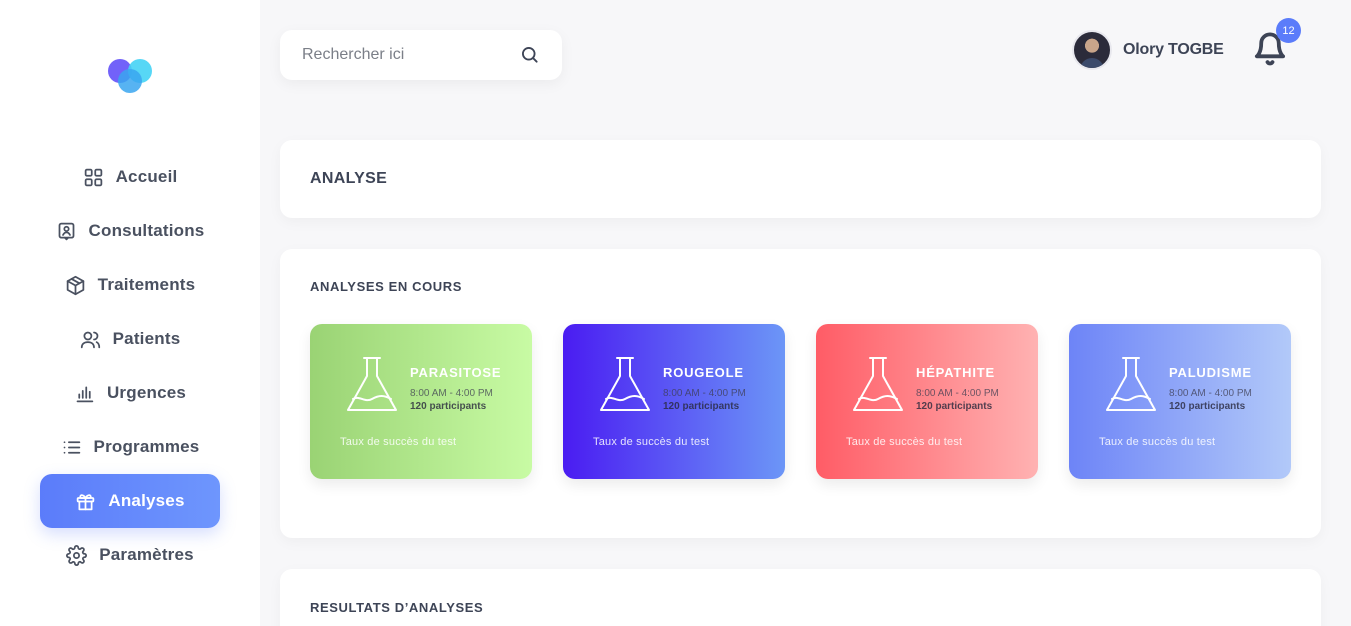 Image resolution: width=1351 pixels, height=626 pixels. I want to click on sidebar-item-traitements: Traitements, so click(130, 285).